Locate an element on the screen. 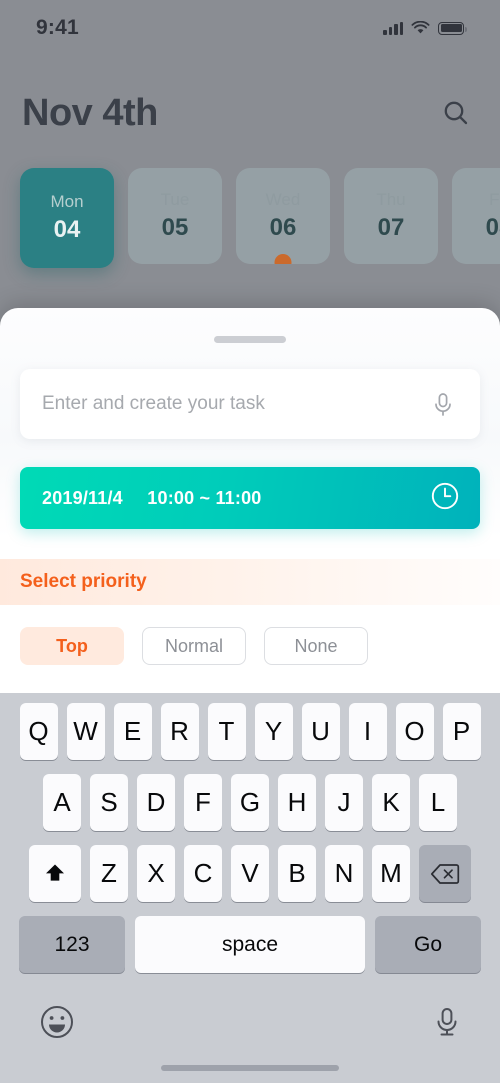 The image size is (500, 1083). key-g: G is located at coordinates (250, 802).